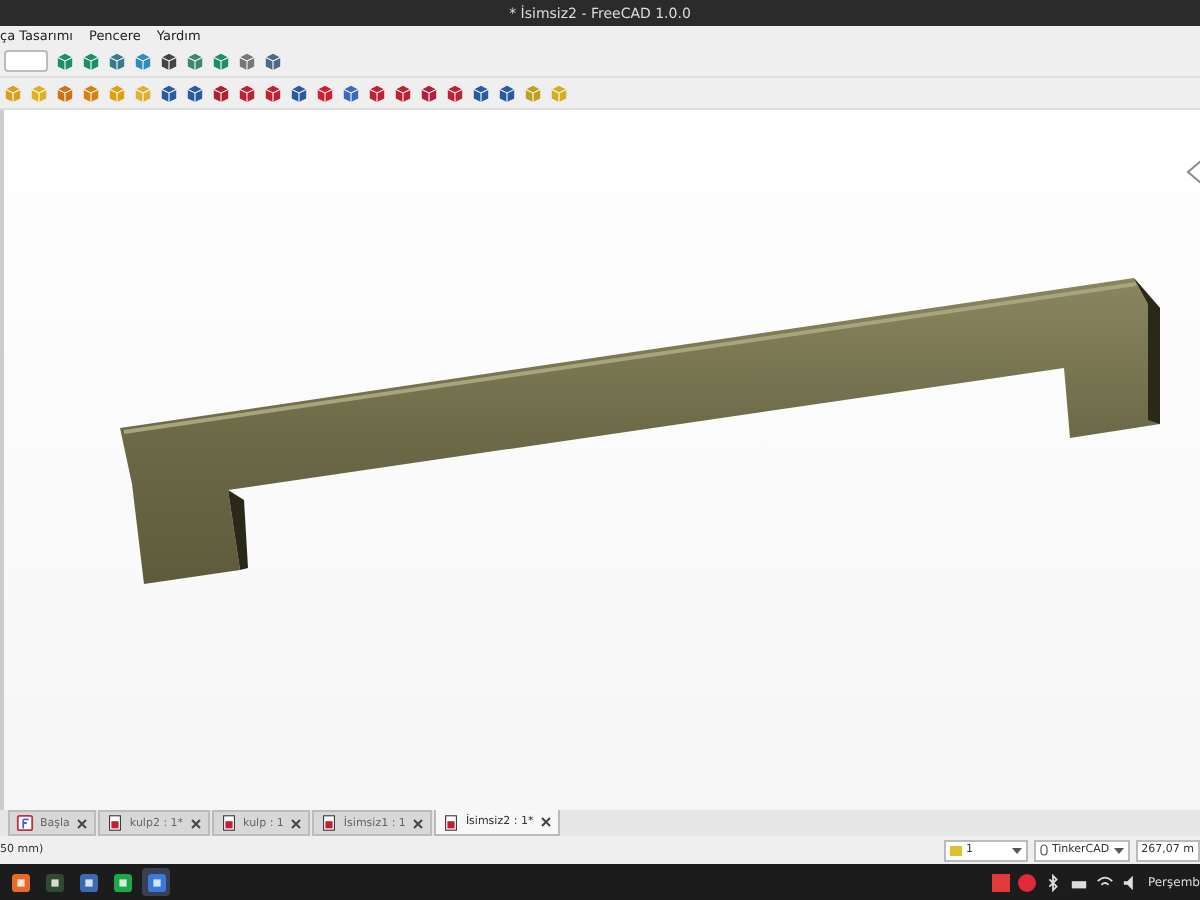 The image size is (1200, 900). I want to click on mouse-icon, so click(1043, 850).